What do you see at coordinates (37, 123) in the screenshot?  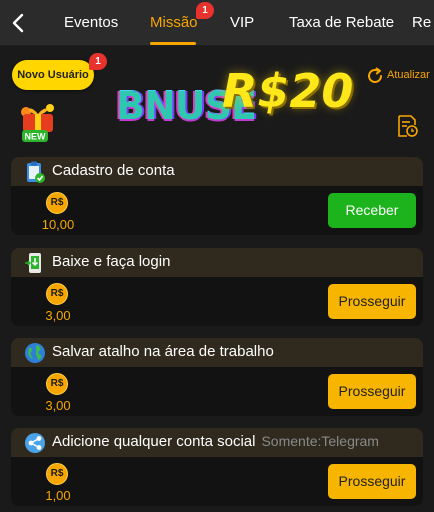 I see `gift-new-icon: NEW` at bounding box center [37, 123].